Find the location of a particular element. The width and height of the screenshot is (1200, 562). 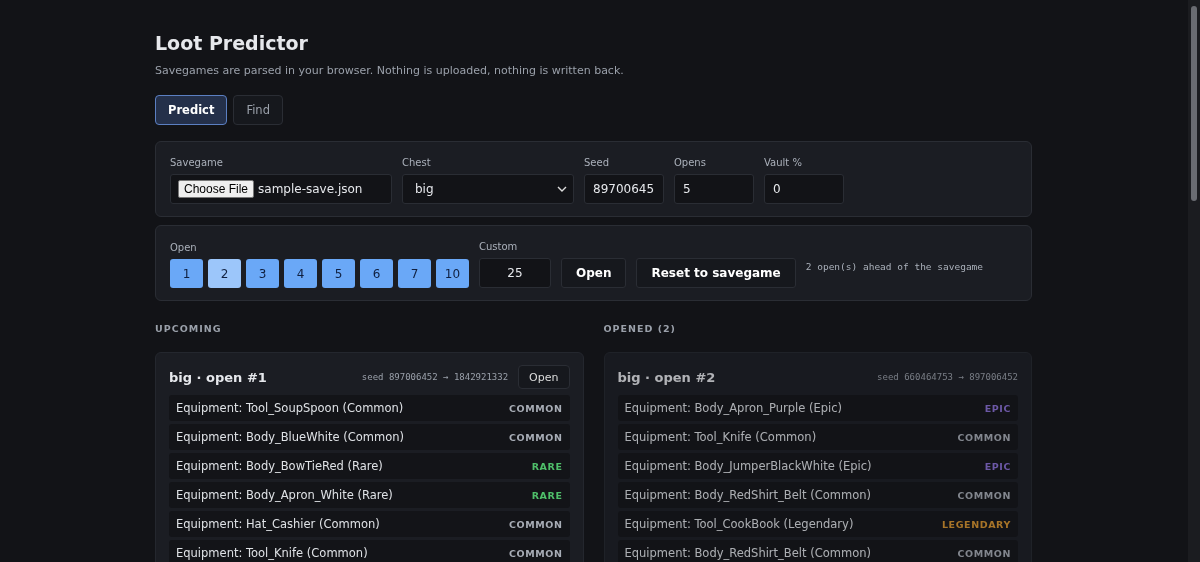

count-button: 7 is located at coordinates (414, 273).